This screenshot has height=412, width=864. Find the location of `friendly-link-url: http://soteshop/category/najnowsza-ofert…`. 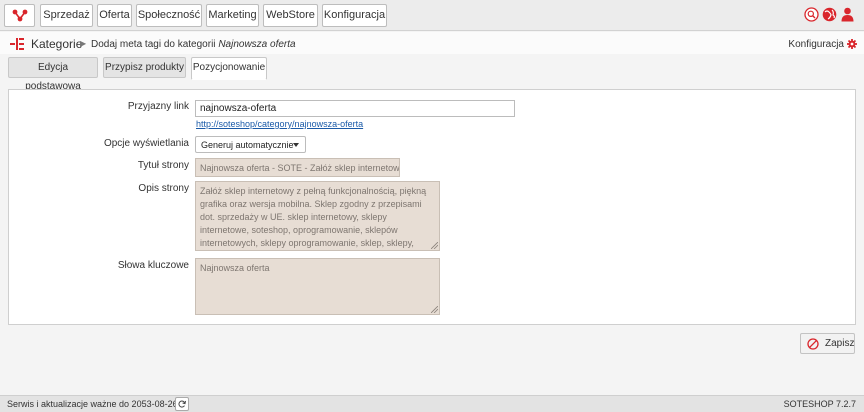

friendly-link-url: http://soteshop/category/najnowsza-ofert… is located at coordinates (279, 124).